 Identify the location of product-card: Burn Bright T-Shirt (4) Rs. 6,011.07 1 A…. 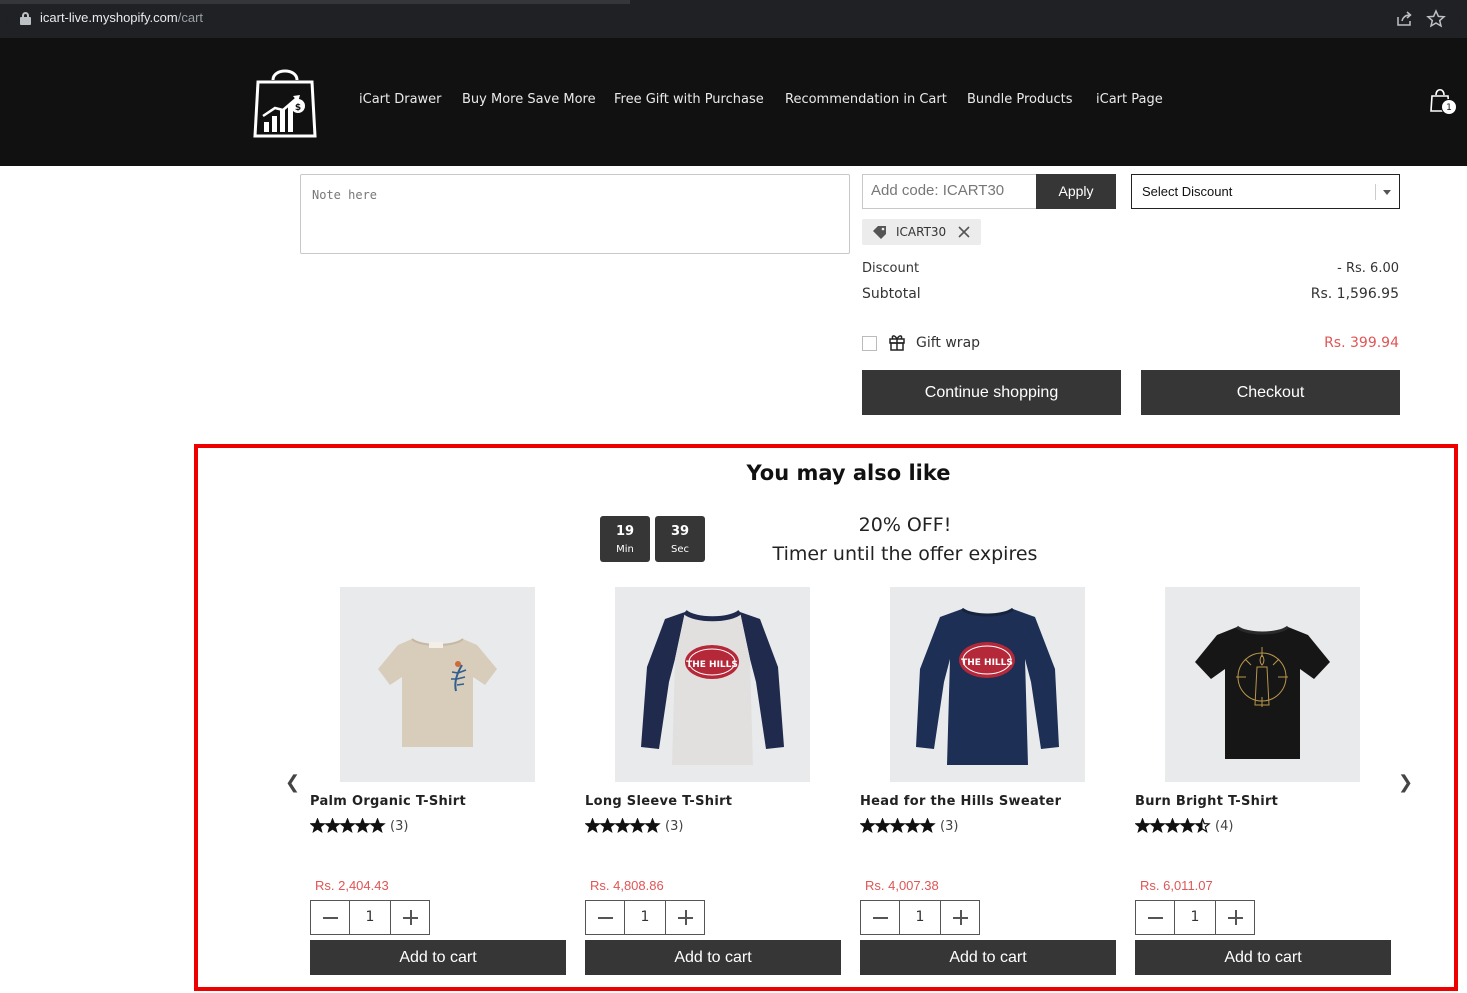
(1263, 782).